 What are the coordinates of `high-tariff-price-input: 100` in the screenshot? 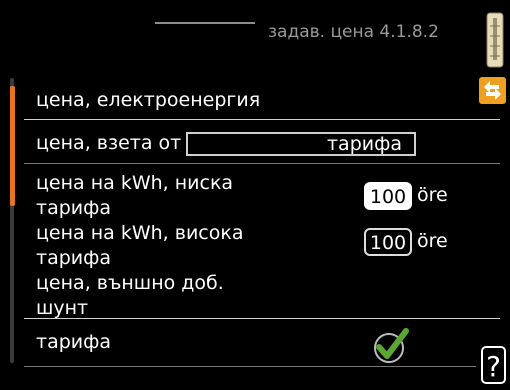 It's located at (388, 242).